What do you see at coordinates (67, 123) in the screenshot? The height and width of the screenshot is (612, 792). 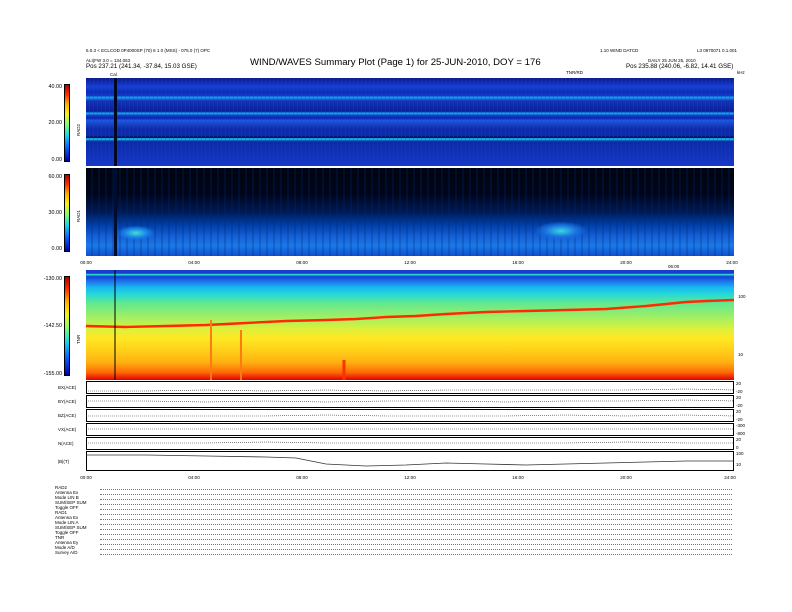 I see `rad2-colorbar` at bounding box center [67, 123].